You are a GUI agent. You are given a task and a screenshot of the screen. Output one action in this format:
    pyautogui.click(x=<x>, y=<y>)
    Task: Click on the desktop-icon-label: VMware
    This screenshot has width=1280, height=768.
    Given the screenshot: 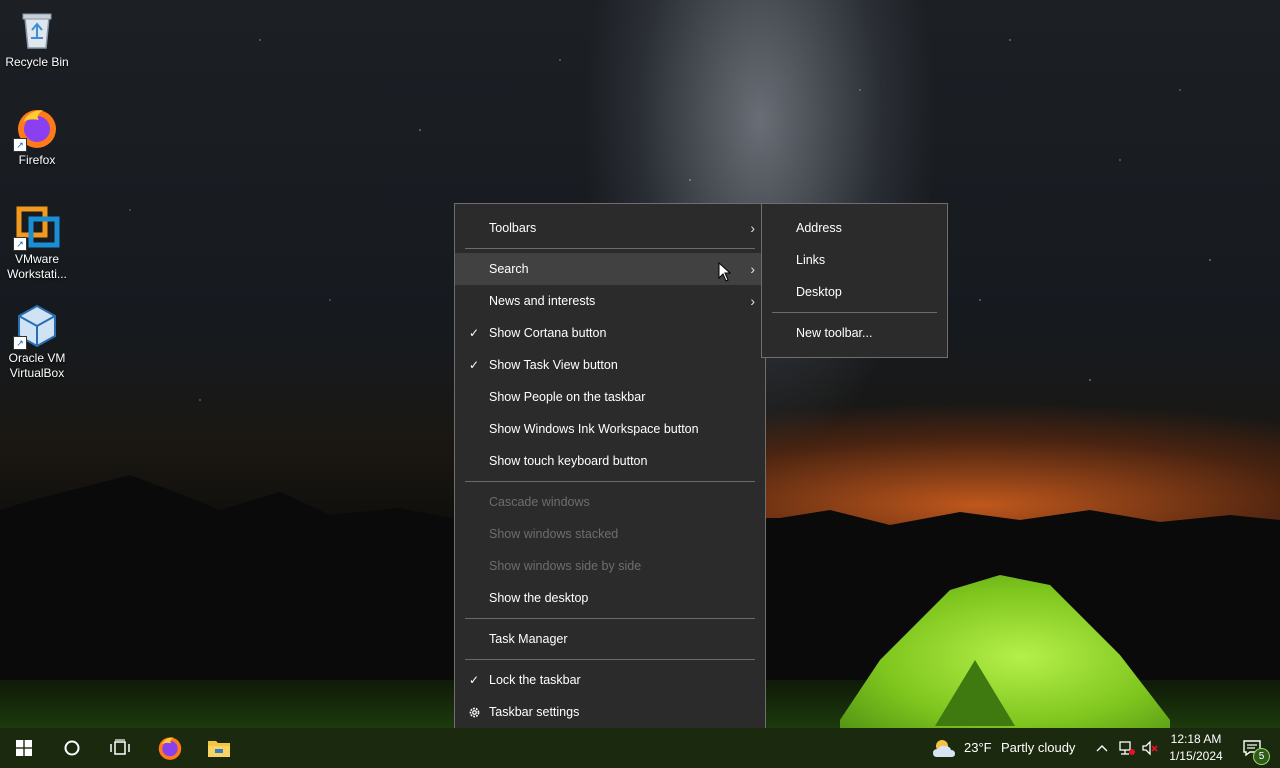 What is the action you would take?
    pyautogui.click(x=36, y=259)
    